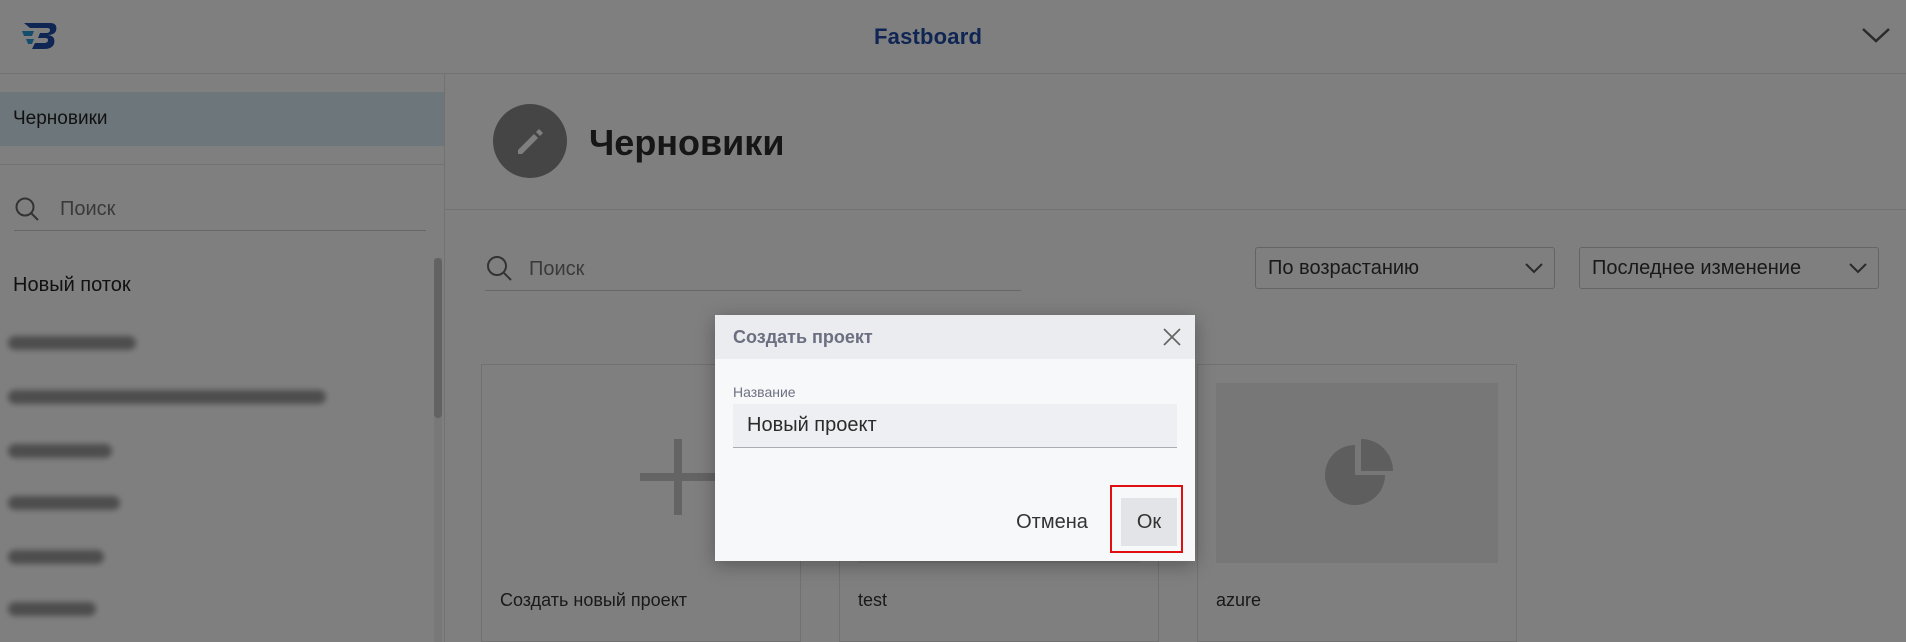 This screenshot has height=642, width=1906. Describe the element at coordinates (955, 426) in the screenshot. I see `project-name-input` at that location.